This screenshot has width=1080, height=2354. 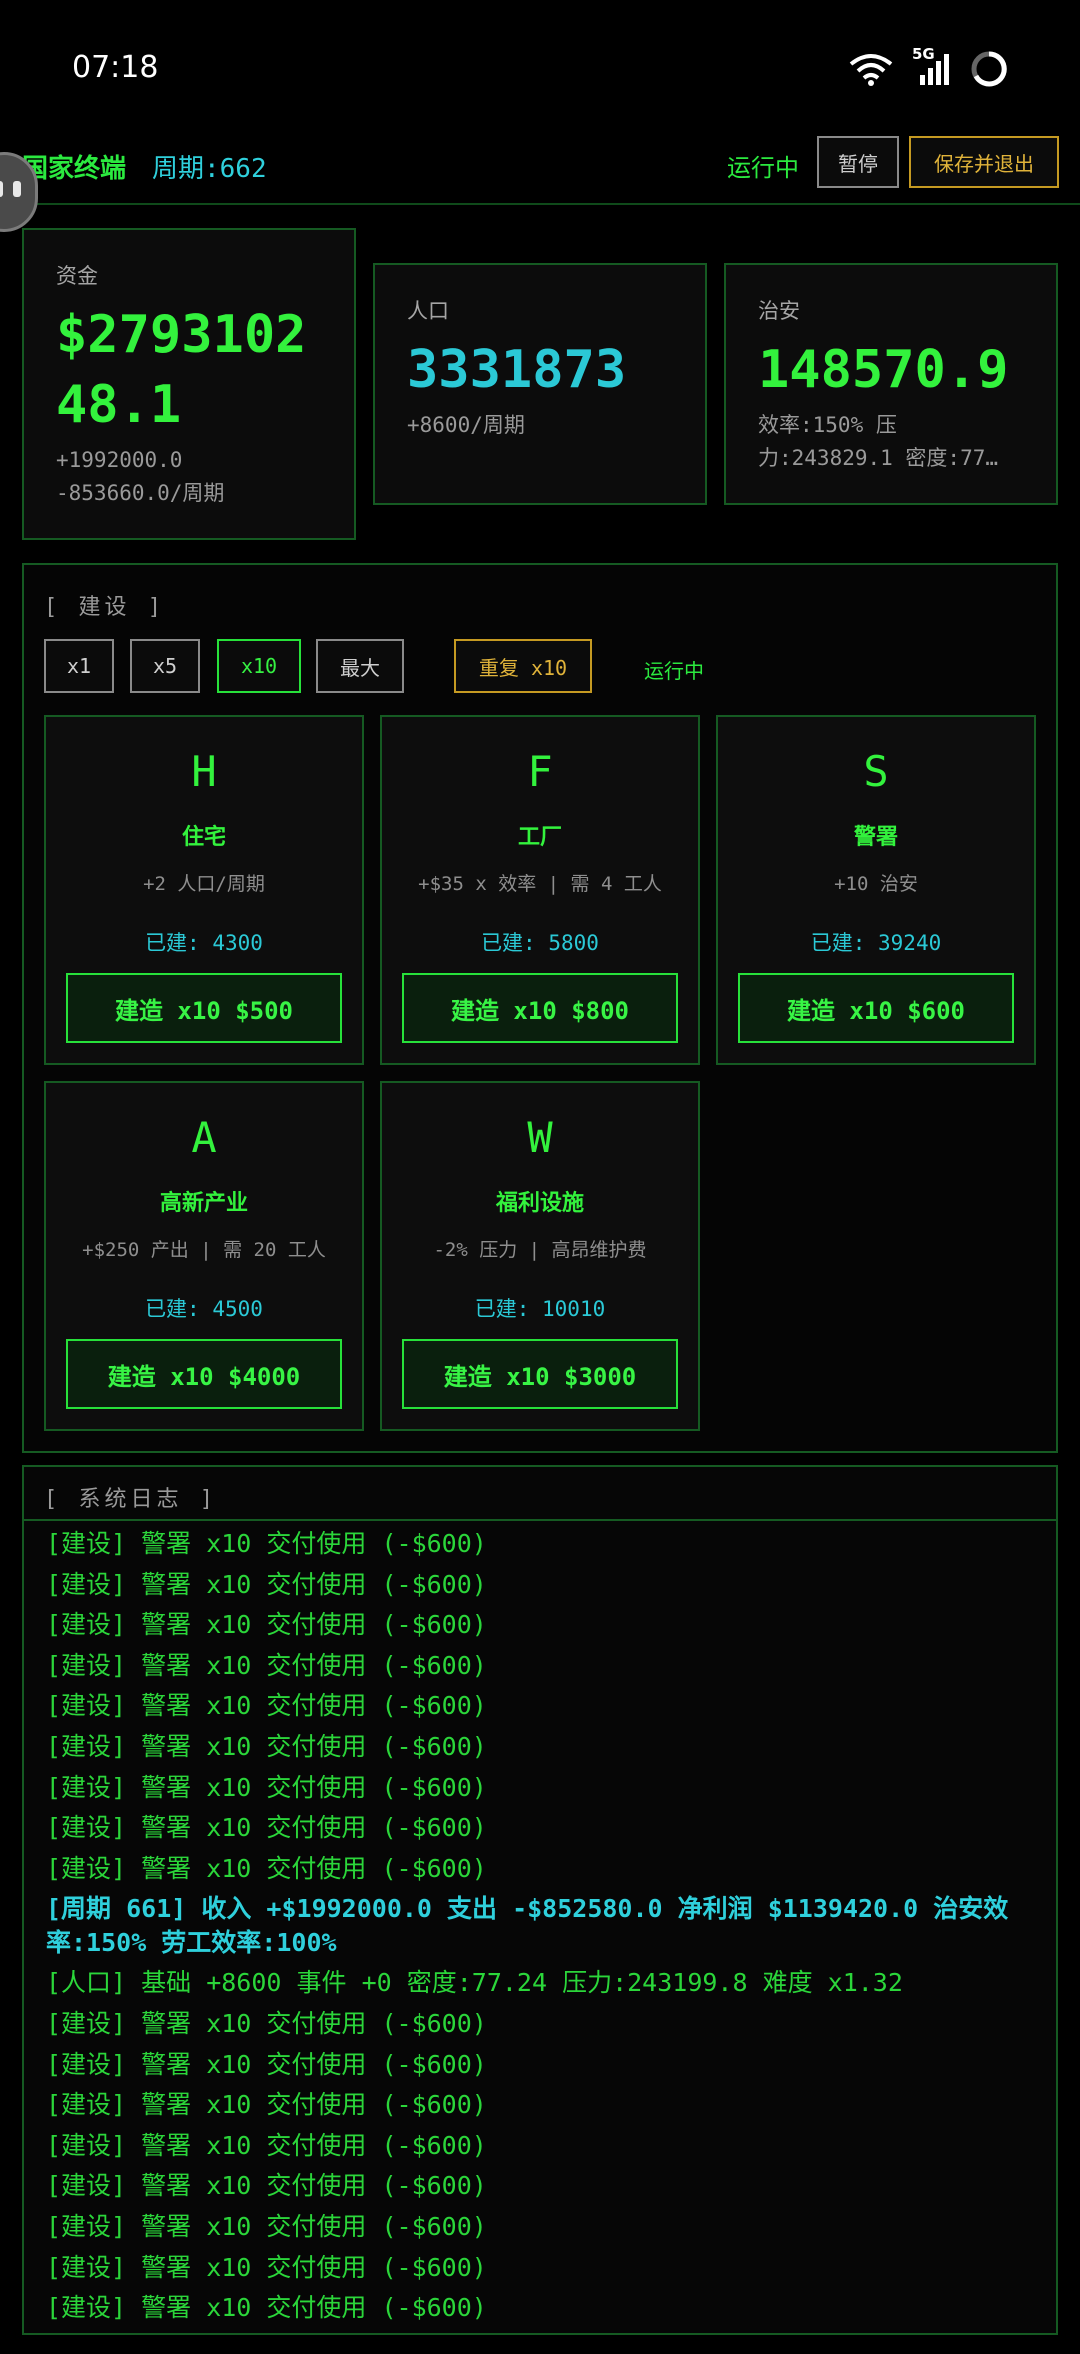 What do you see at coordinates (204, 771) in the screenshot?
I see `building-letter: H` at bounding box center [204, 771].